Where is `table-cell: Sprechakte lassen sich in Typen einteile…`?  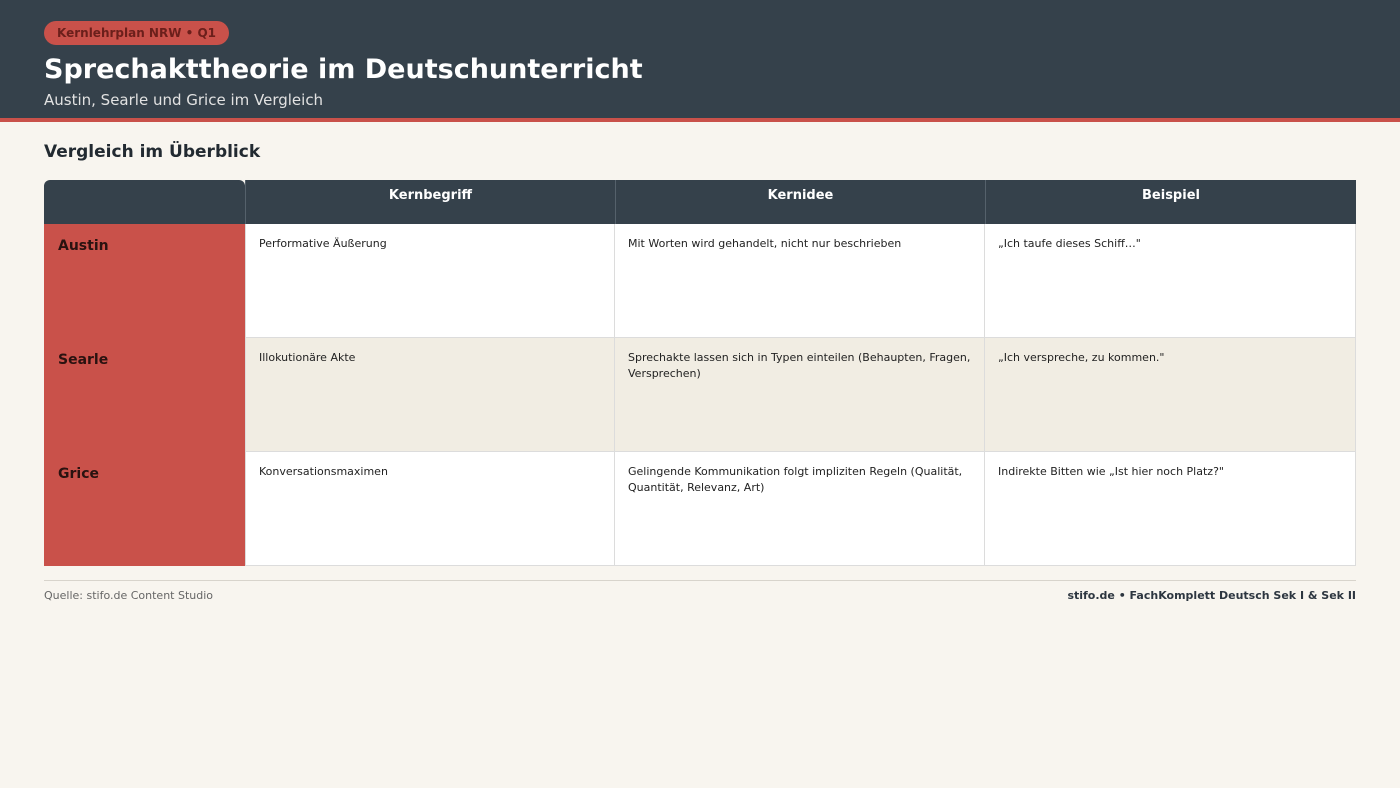 table-cell: Sprechakte lassen sich in Typen einteile… is located at coordinates (800, 395).